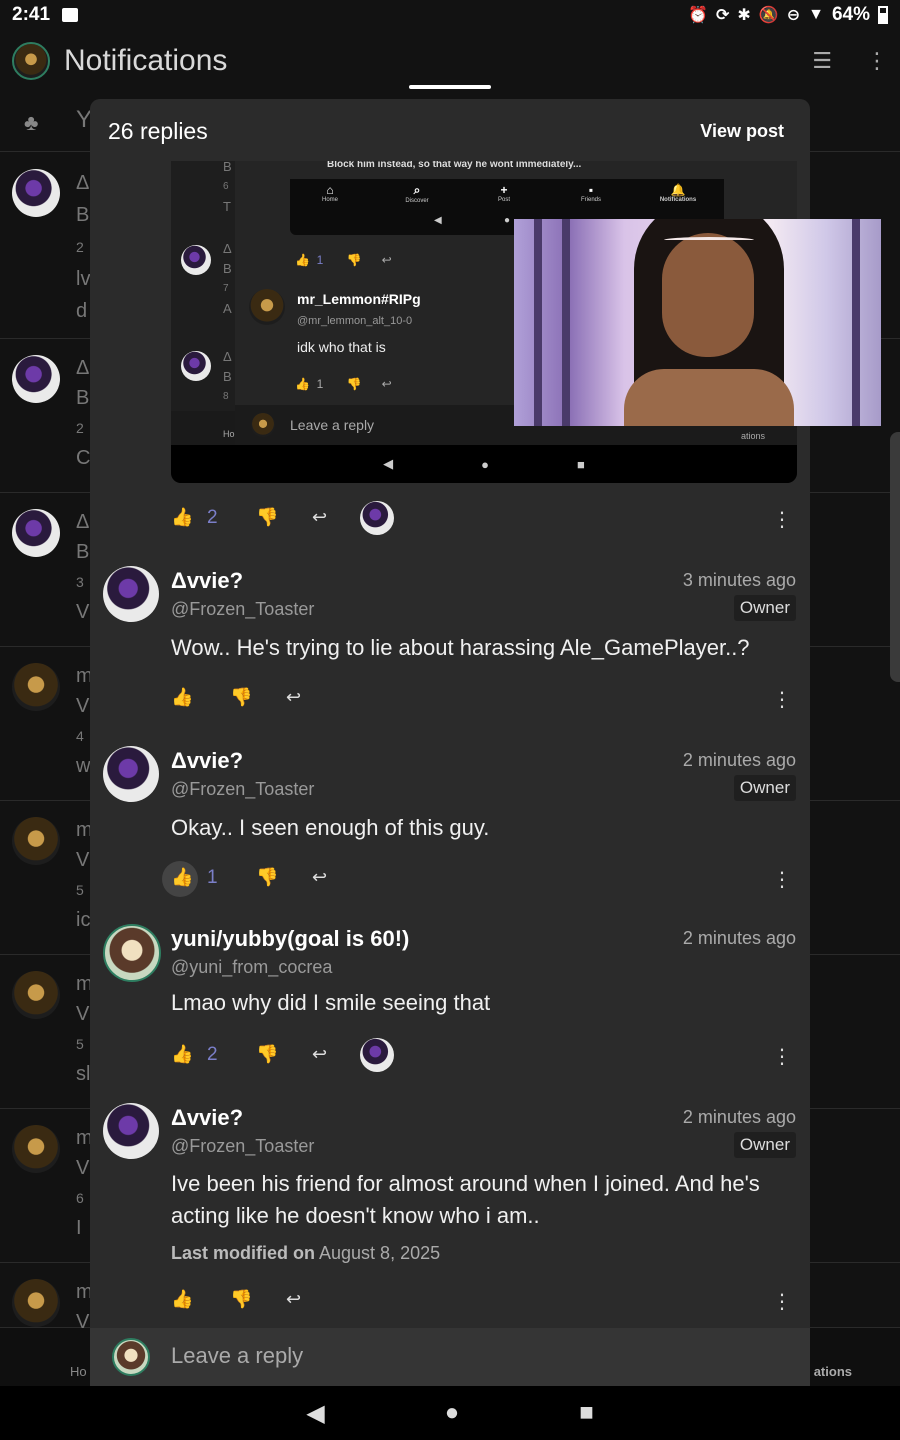 Image resolution: width=900 pixels, height=1440 pixels. I want to click on reply-composer: Leave a reply, so click(450, 1357).